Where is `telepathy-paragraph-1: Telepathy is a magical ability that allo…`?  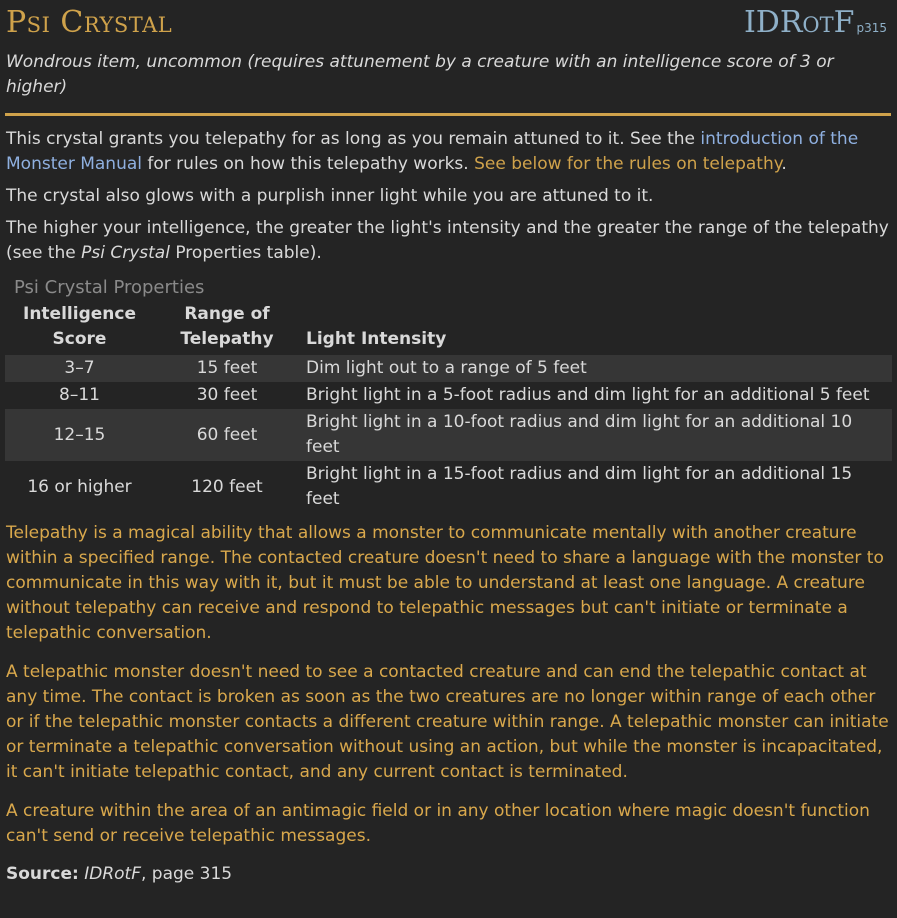
telepathy-paragraph-1: Telepathy is a magical ability that allo… is located at coordinates (445, 583).